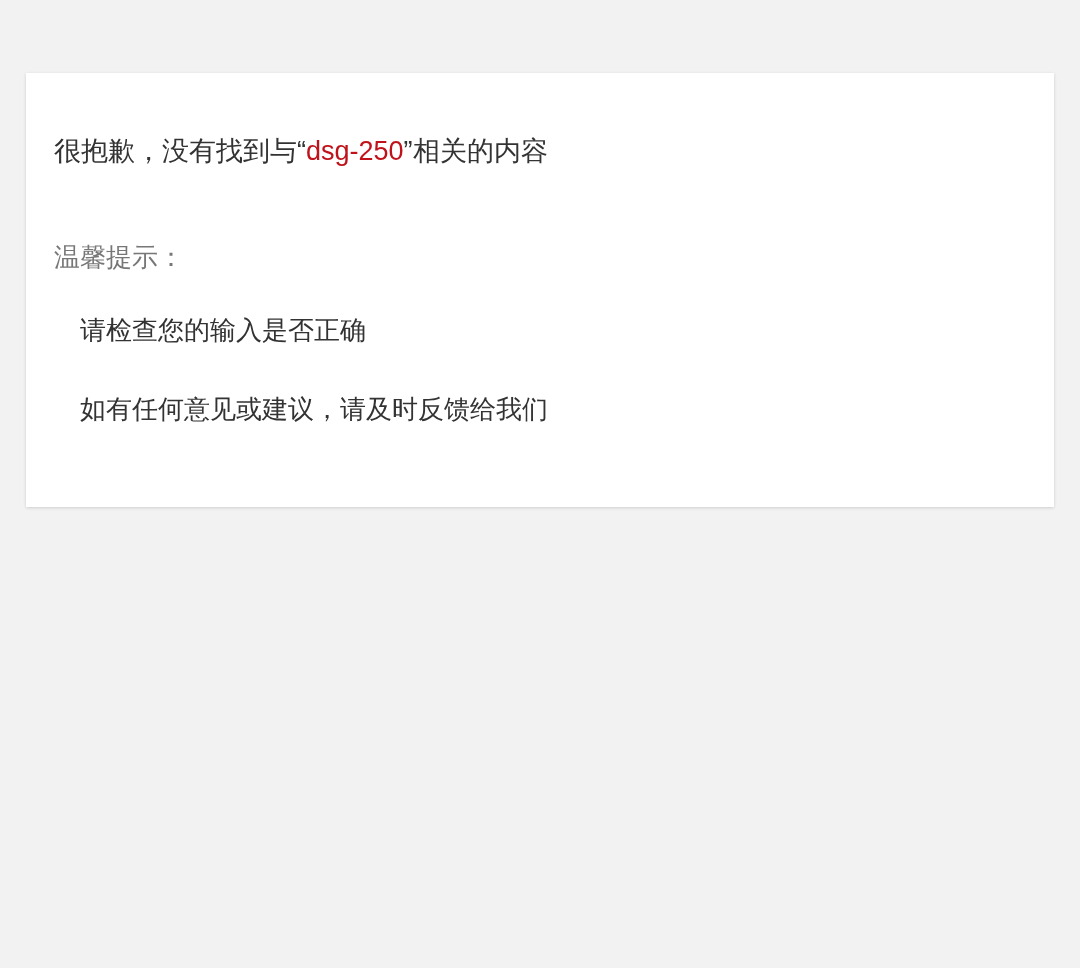 Image resolution: width=1080 pixels, height=968 pixels. Describe the element at coordinates (119, 257) in the screenshot. I see `tips-title: 温馨提示：` at that location.